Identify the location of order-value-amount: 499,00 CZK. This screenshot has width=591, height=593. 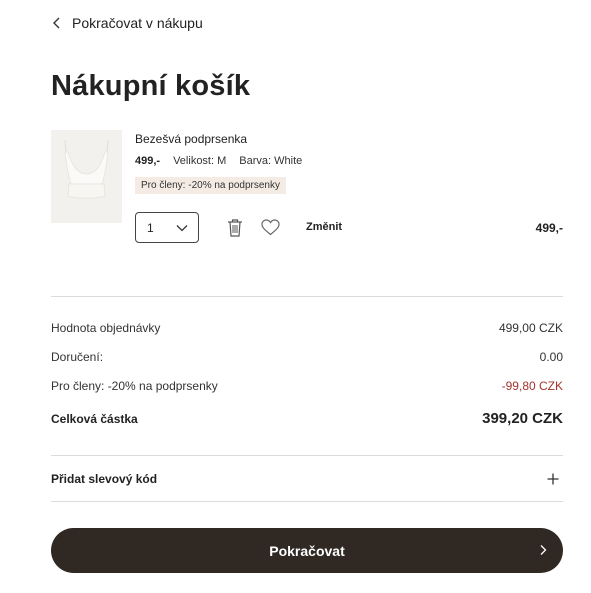
(530, 328).